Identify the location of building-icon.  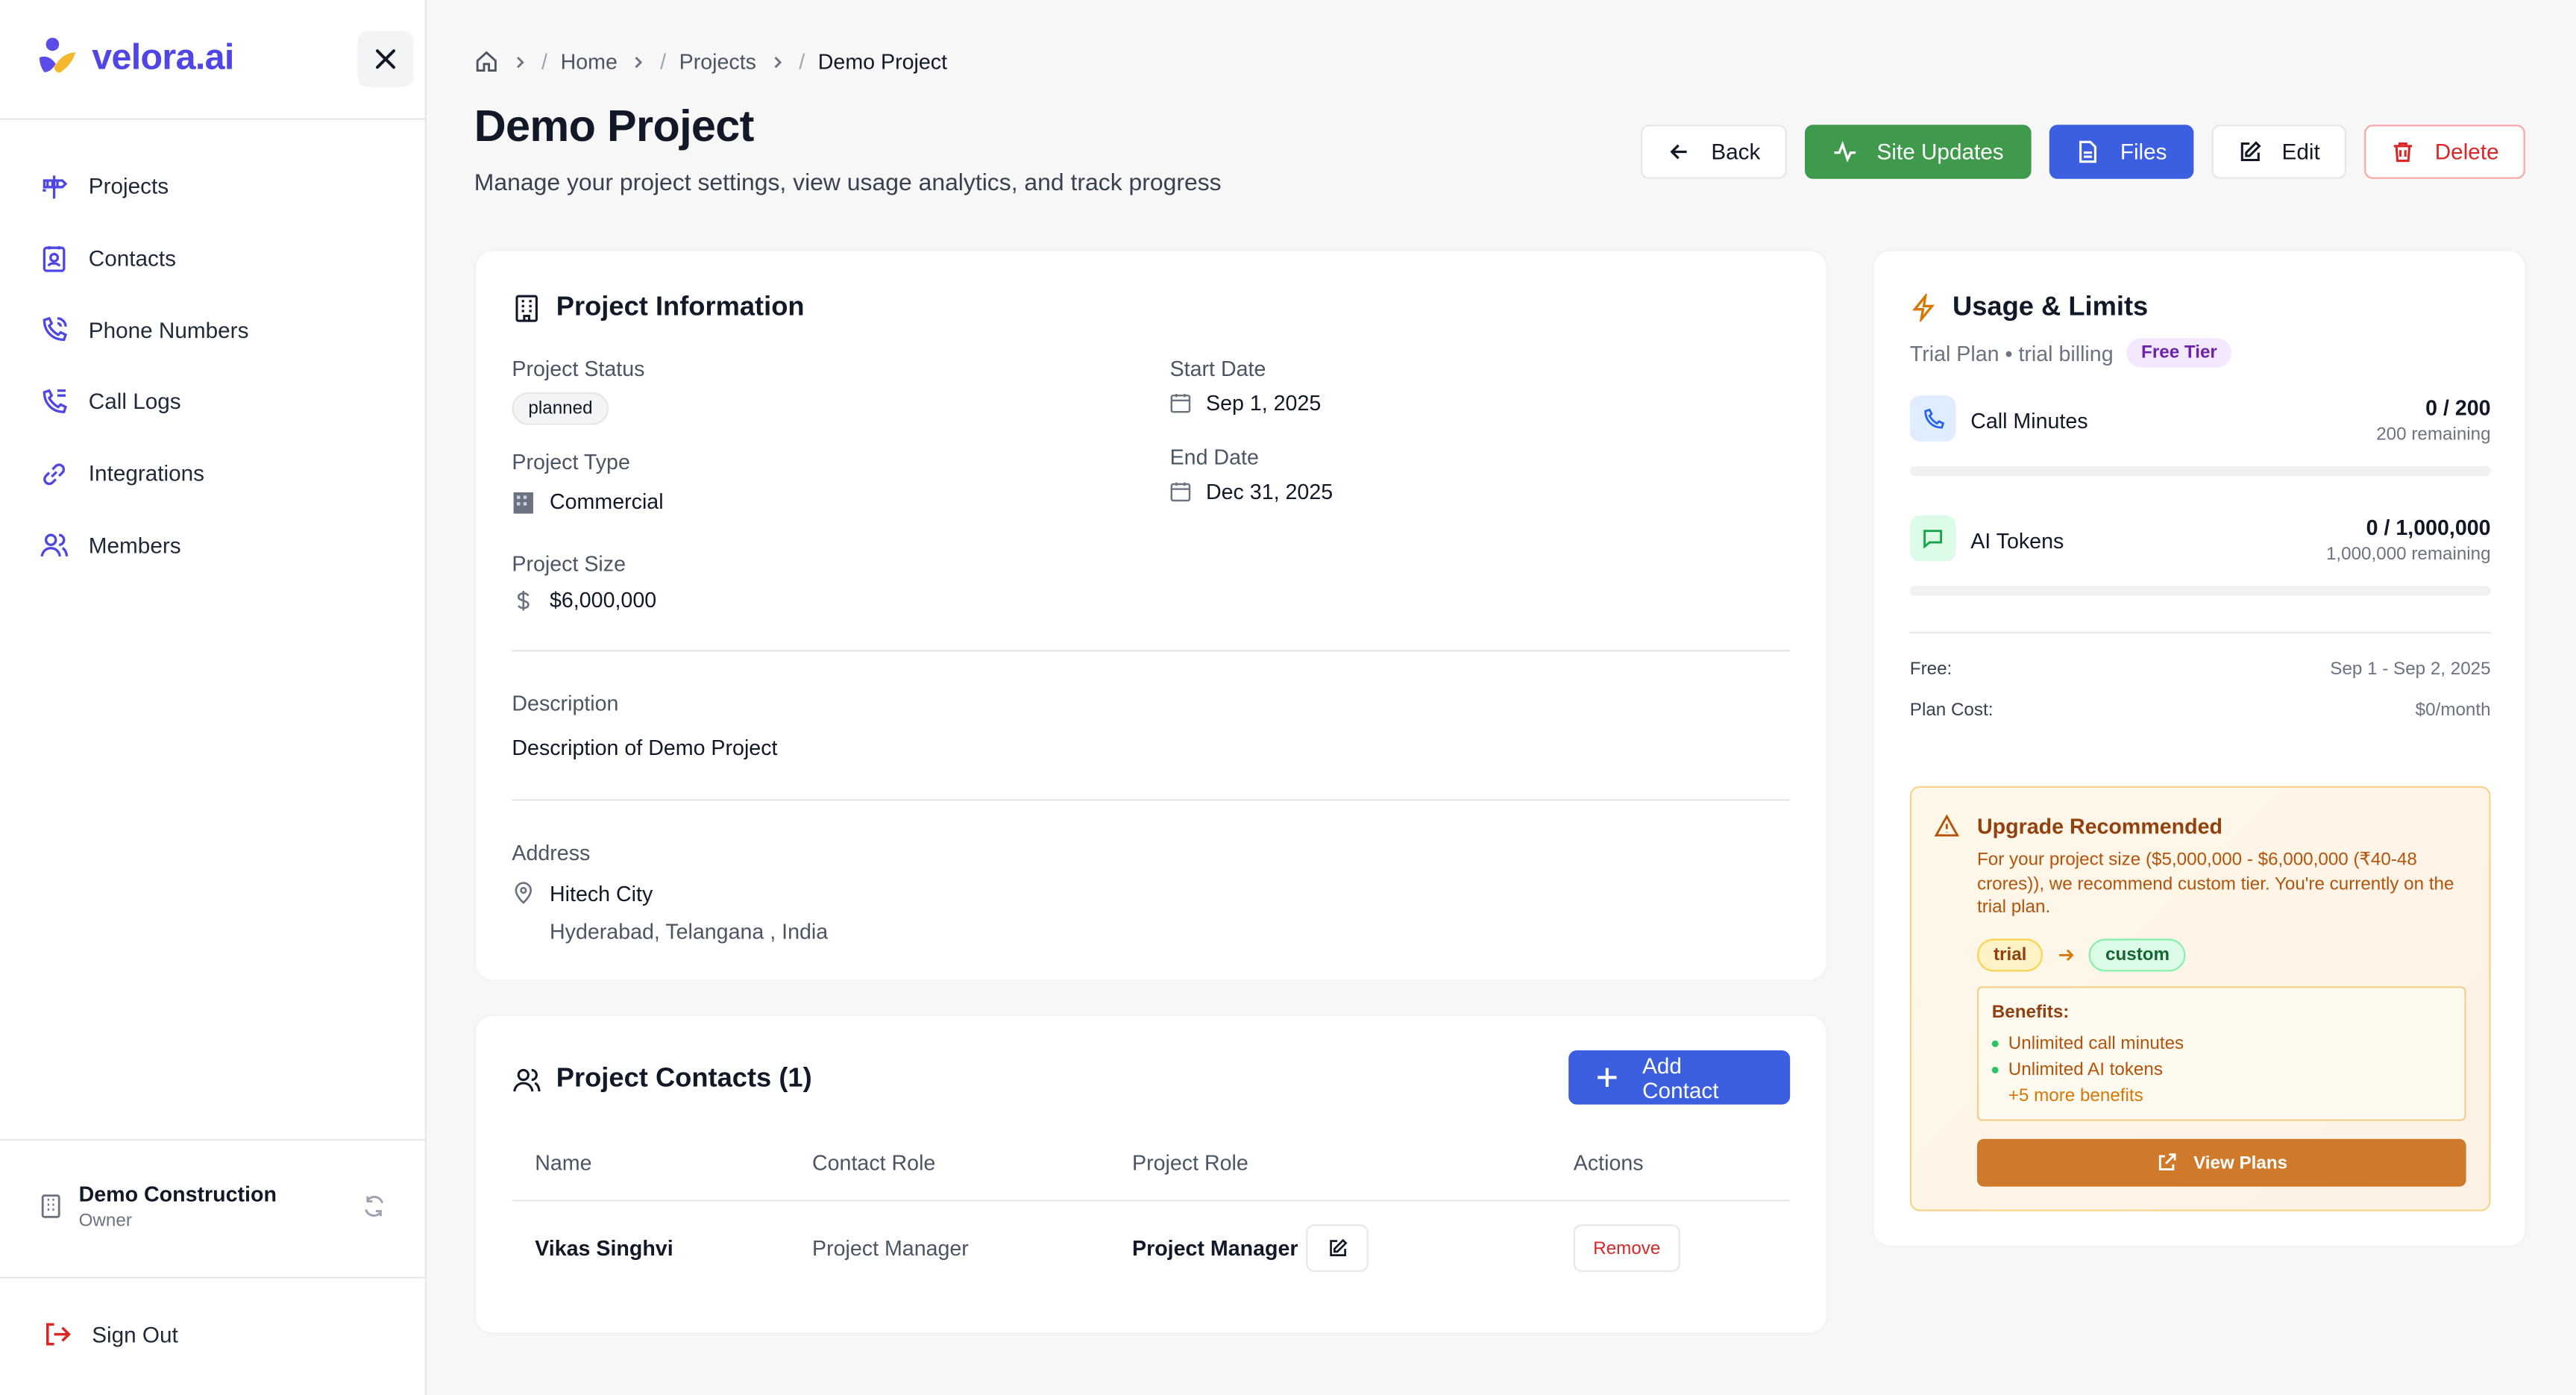
(527, 308).